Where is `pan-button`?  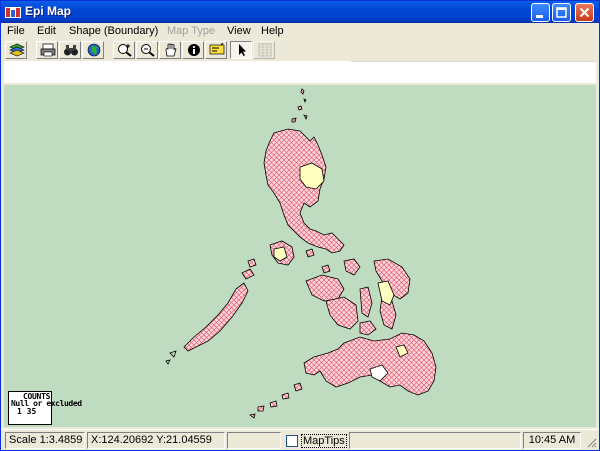 pan-button is located at coordinates (170, 50).